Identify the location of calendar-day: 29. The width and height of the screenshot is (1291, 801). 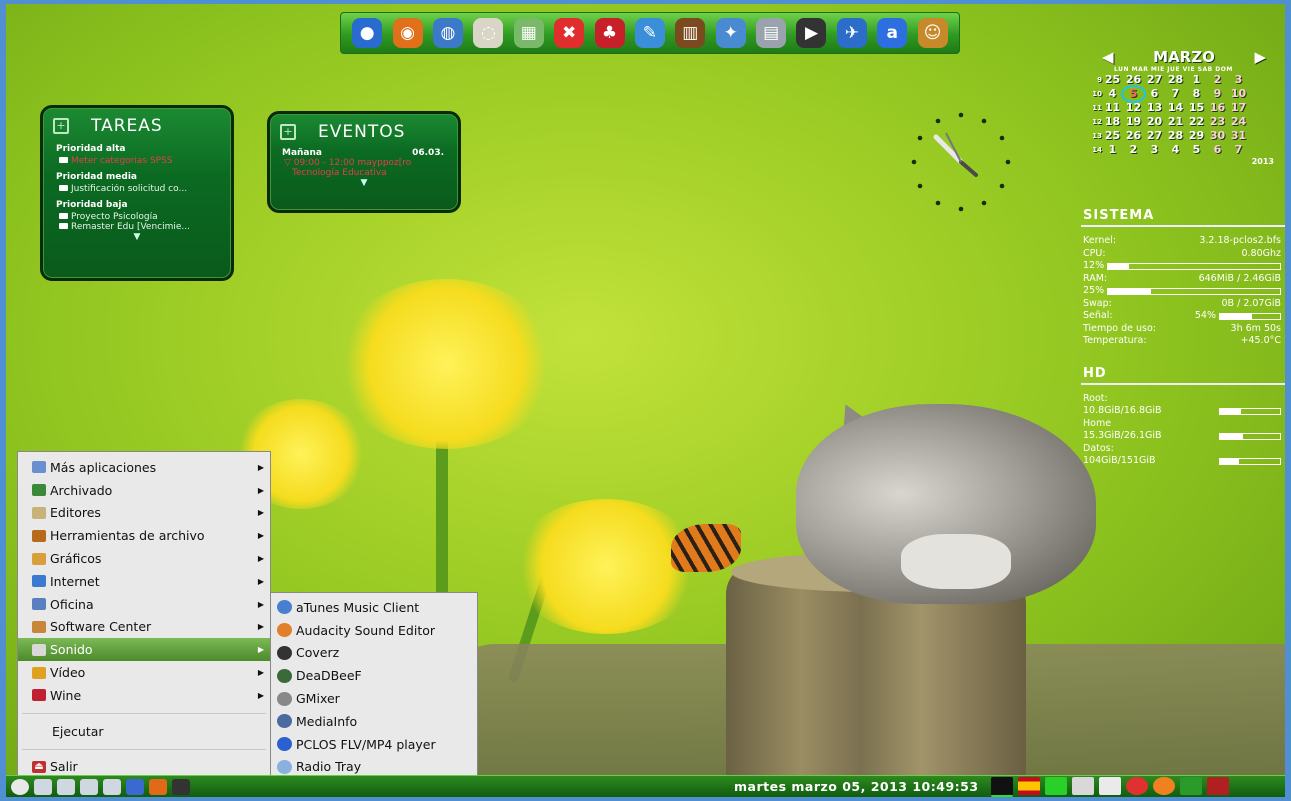
(1196, 136).